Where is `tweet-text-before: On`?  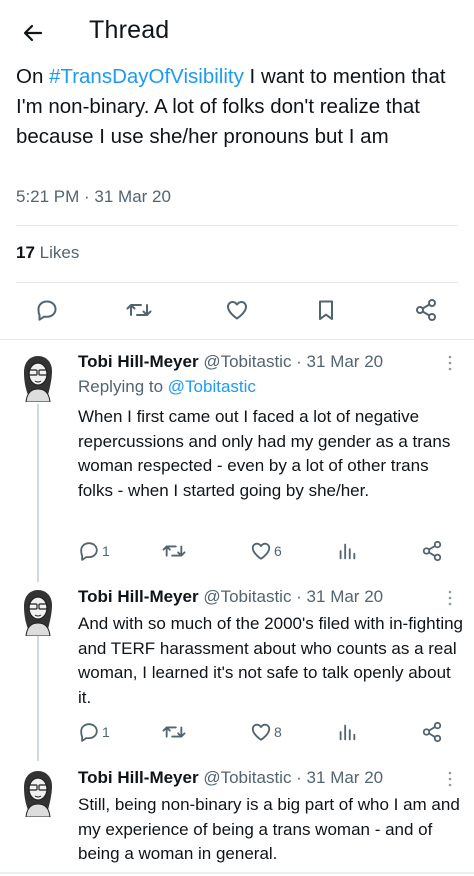 tweet-text-before: On is located at coordinates (33, 76).